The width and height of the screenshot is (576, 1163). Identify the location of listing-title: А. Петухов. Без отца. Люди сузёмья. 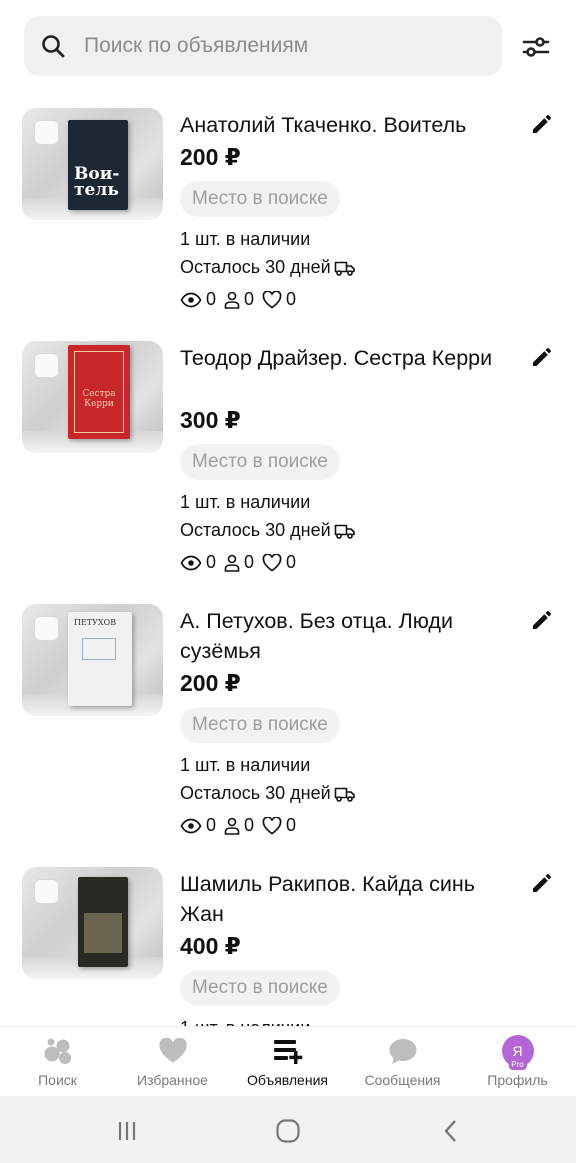
(350, 636).